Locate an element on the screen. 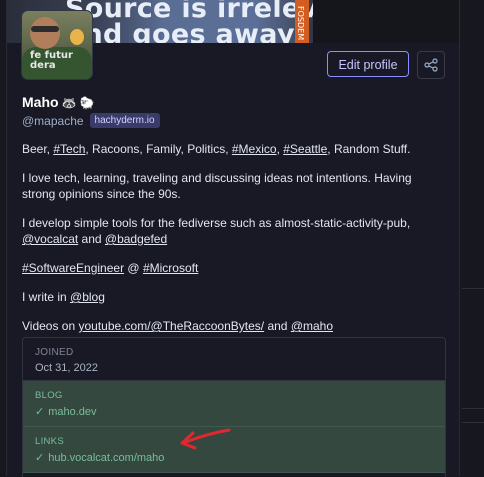  mention-link: @blog is located at coordinates (87, 297).